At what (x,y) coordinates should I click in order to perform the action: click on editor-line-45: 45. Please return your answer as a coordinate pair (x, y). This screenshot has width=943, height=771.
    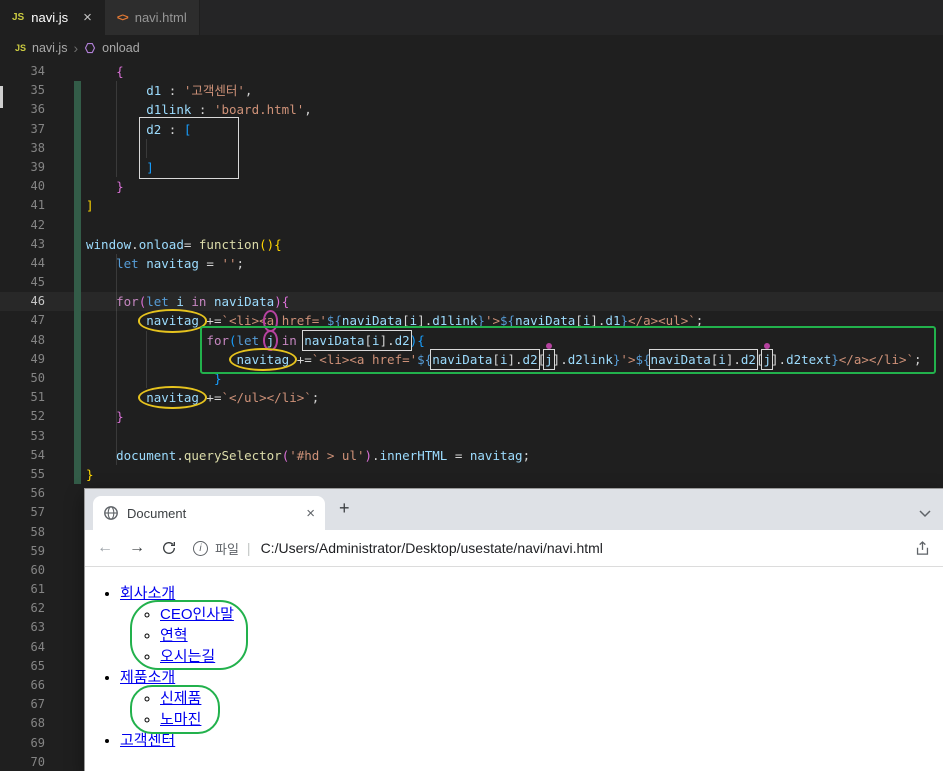
    Looking at the image, I should click on (471, 282).